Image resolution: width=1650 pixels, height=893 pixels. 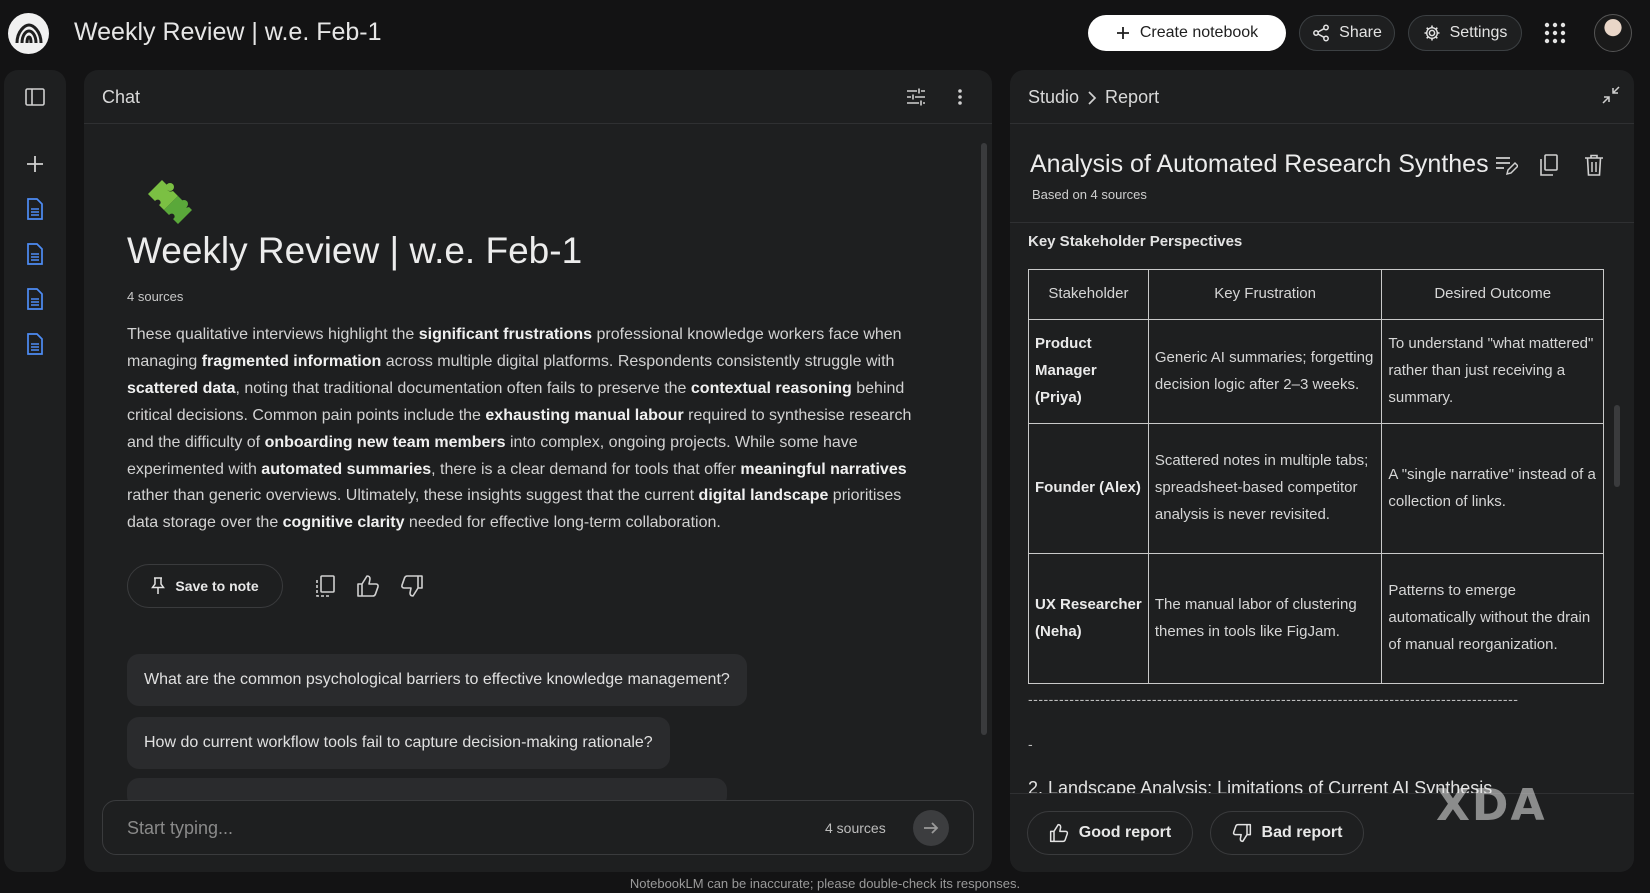 What do you see at coordinates (1432, 33) in the screenshot?
I see `gear-icon` at bounding box center [1432, 33].